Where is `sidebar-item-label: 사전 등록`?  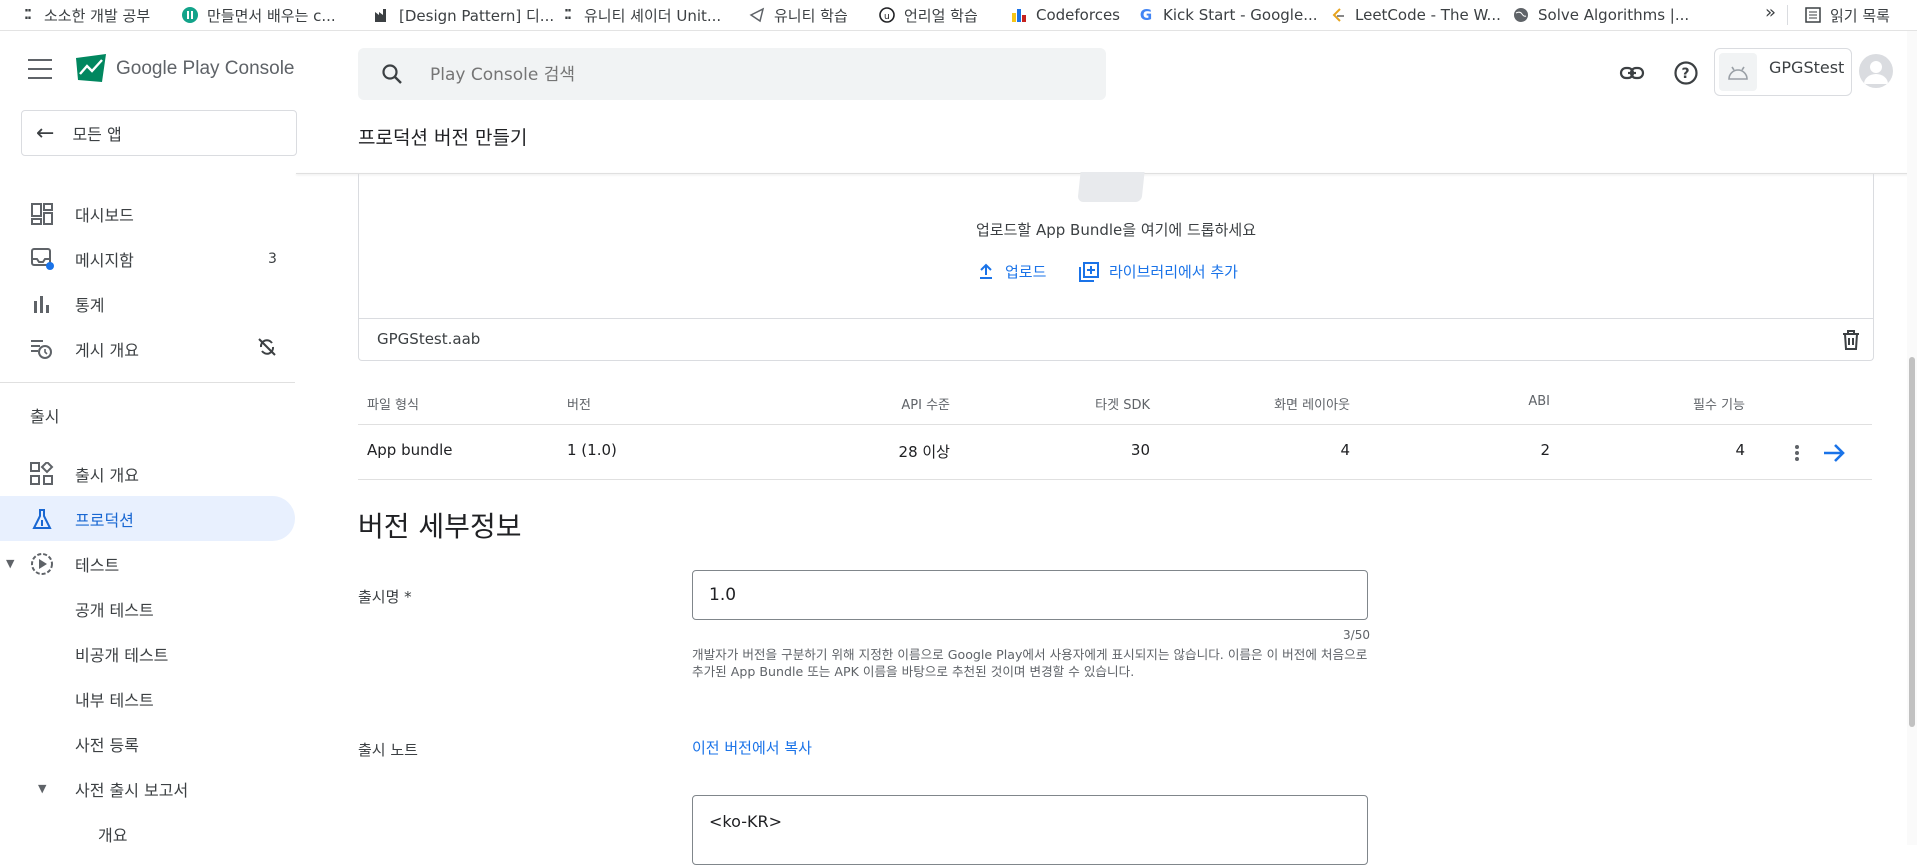
sidebar-item-label: 사전 등록 is located at coordinates (107, 745).